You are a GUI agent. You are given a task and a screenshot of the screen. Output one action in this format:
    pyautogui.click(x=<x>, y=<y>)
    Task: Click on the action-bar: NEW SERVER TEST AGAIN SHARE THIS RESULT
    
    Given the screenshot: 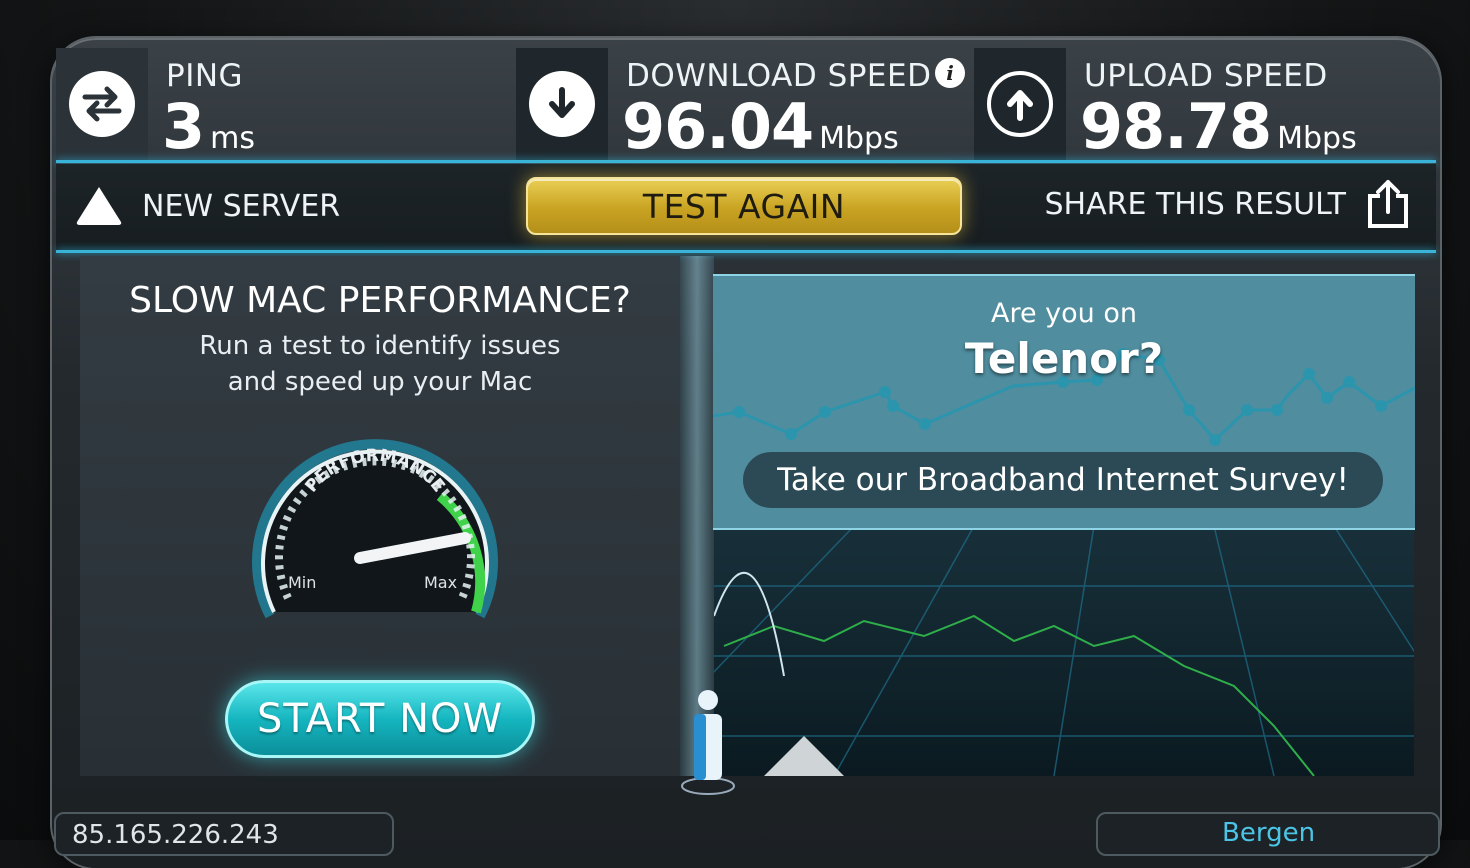 What is the action you would take?
    pyautogui.click(x=746, y=207)
    